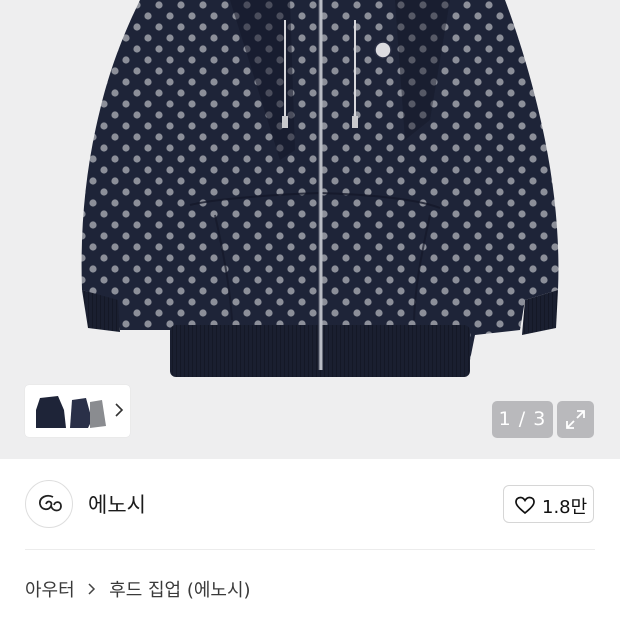 Image resolution: width=620 pixels, height=620 pixels. What do you see at coordinates (117, 504) in the screenshot?
I see `brand-name: 에노시` at bounding box center [117, 504].